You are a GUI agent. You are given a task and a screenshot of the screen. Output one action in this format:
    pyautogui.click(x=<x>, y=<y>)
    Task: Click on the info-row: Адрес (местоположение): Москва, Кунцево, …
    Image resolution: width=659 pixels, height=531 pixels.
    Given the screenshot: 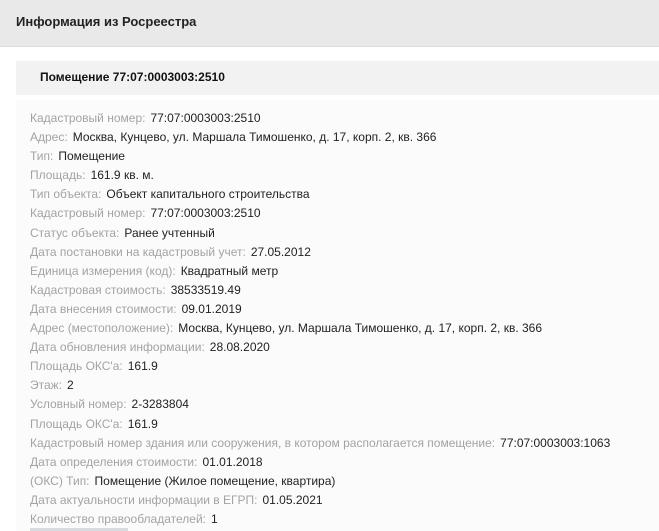 What is the action you would take?
    pyautogui.click(x=320, y=328)
    